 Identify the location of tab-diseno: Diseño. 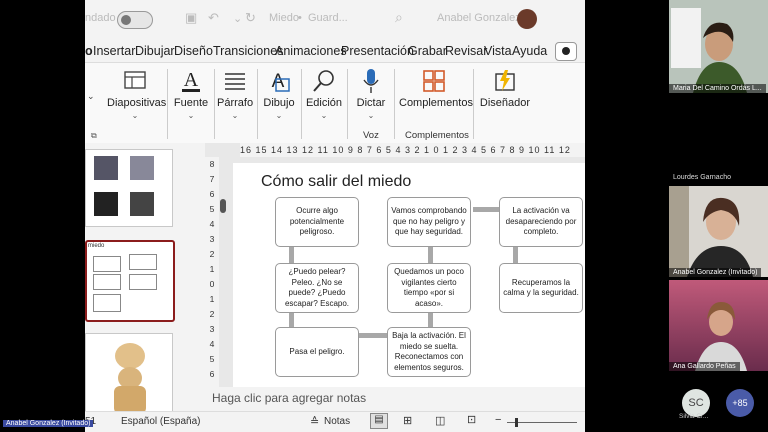
(193, 51).